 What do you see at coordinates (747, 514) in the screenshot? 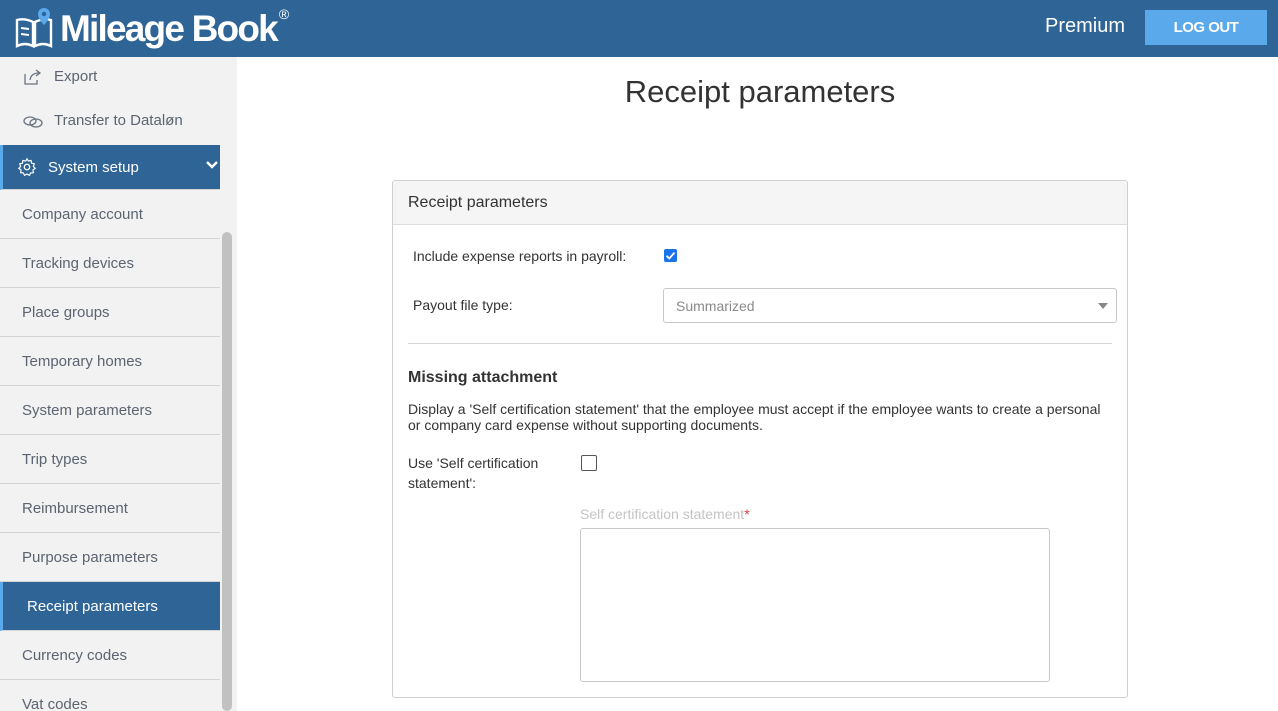
I see `required-asterisk: *` at bounding box center [747, 514].